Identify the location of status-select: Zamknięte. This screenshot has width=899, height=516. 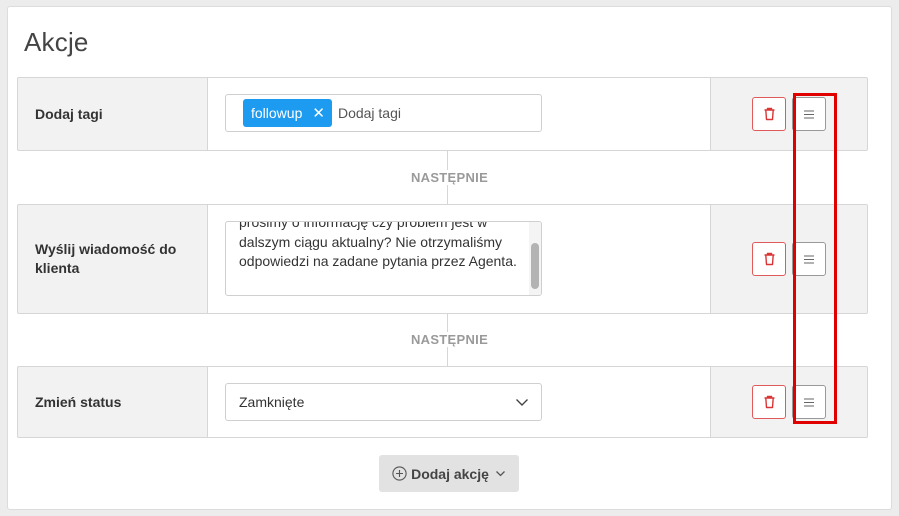
(383, 402).